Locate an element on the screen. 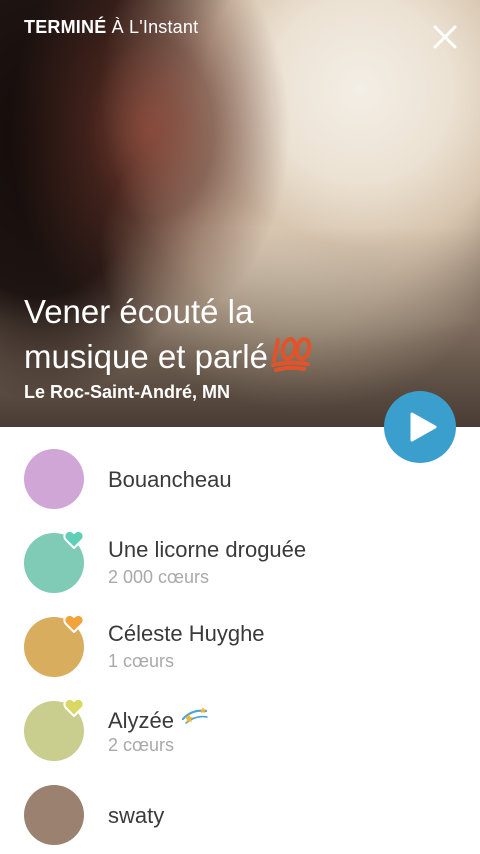 This screenshot has height=854, width=480. viewer-name: Alyzée is located at coordinates (141, 720).